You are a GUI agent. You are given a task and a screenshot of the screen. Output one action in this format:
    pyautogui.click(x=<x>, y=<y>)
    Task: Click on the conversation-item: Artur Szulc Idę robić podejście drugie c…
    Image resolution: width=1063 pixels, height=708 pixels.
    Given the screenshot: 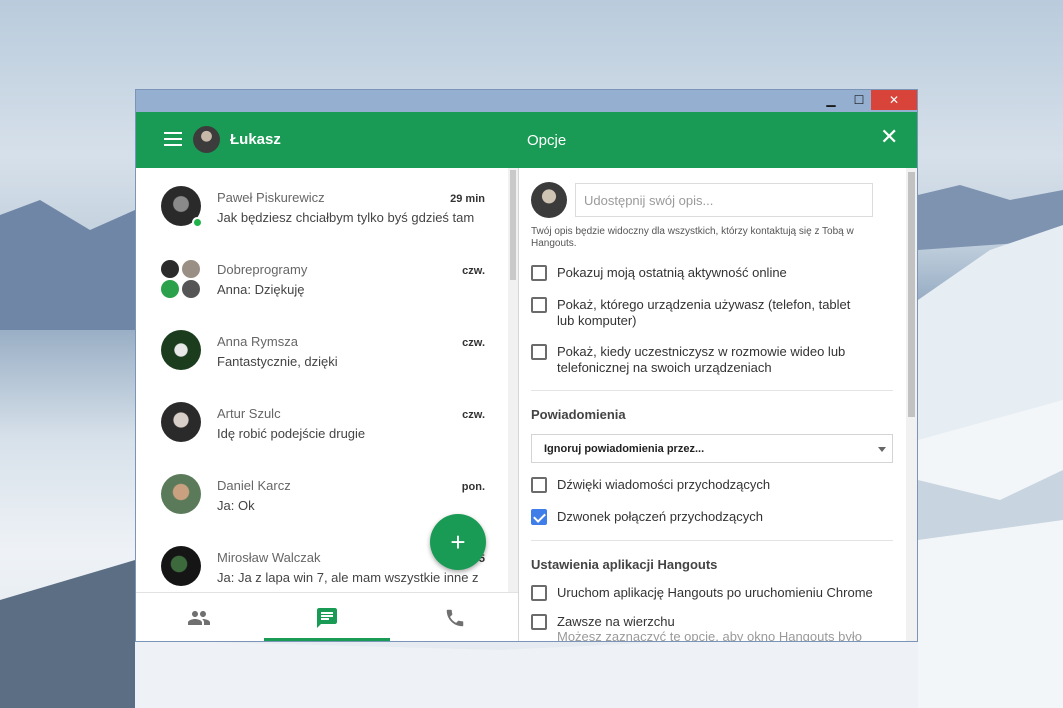 What is the action you would take?
    pyautogui.click(x=322, y=420)
    